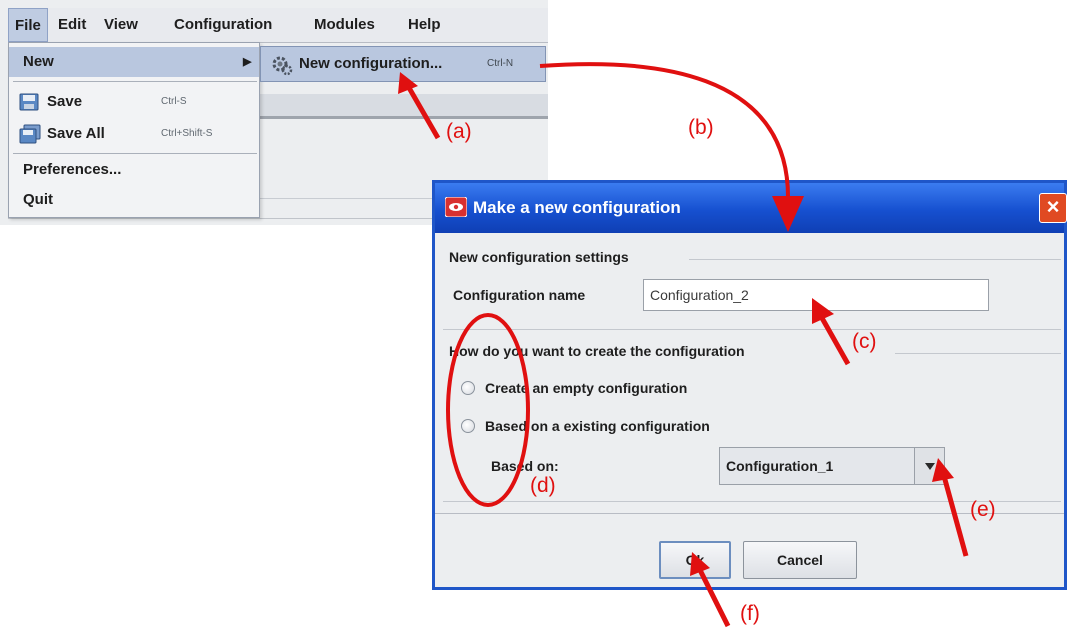  I want to click on close-icon: ×, so click(1053, 208).